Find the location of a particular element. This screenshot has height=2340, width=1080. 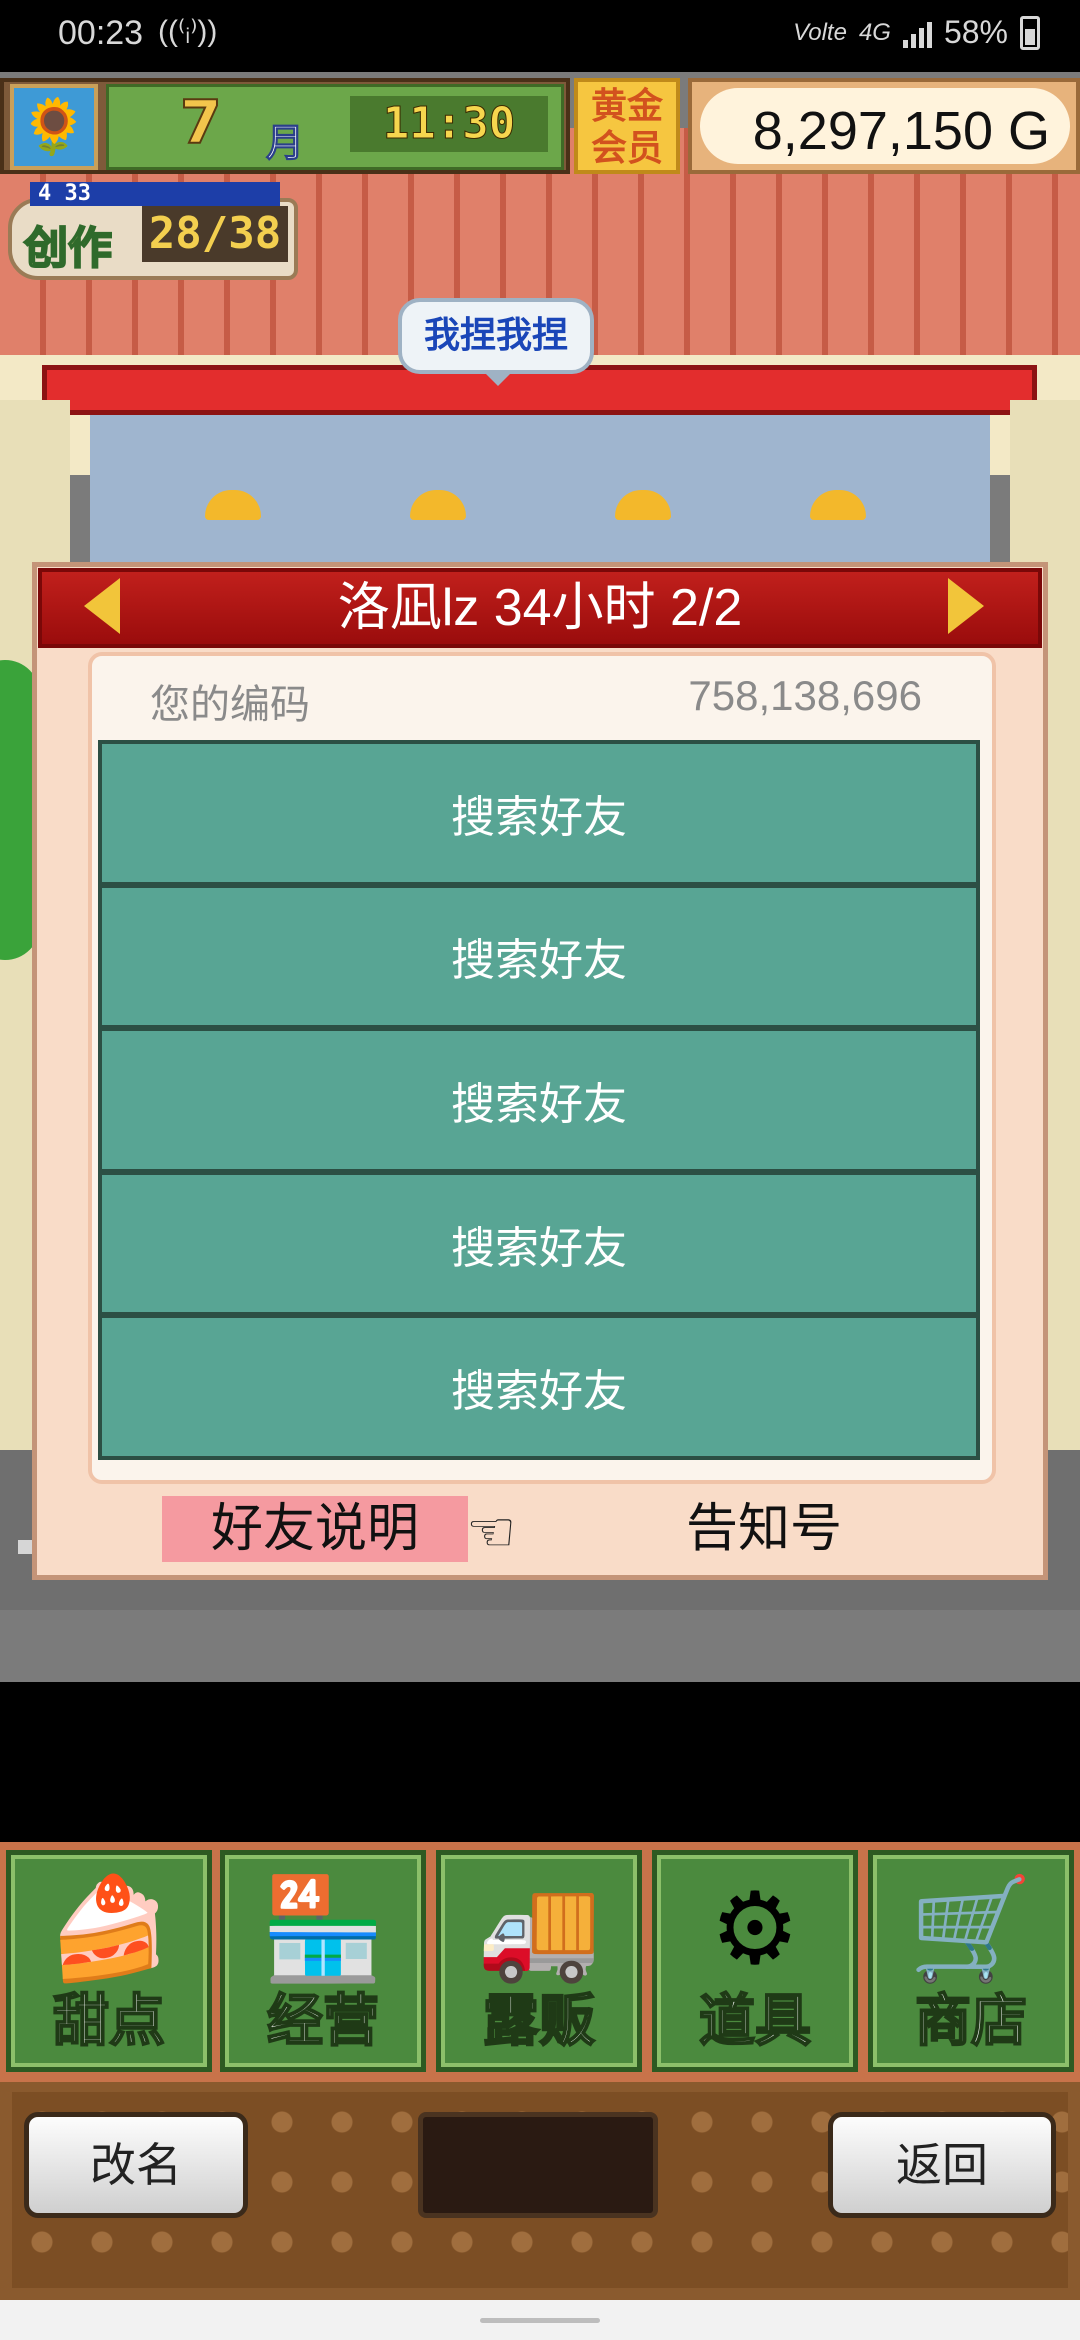

battery-icon is located at coordinates (1030, 32).